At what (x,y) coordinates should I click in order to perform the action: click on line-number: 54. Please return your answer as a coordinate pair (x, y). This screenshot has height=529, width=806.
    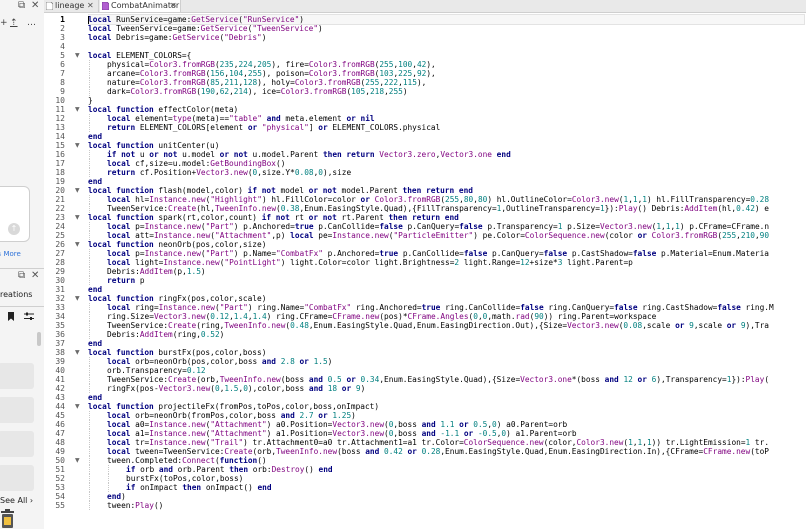
    Looking at the image, I should click on (60, 496).